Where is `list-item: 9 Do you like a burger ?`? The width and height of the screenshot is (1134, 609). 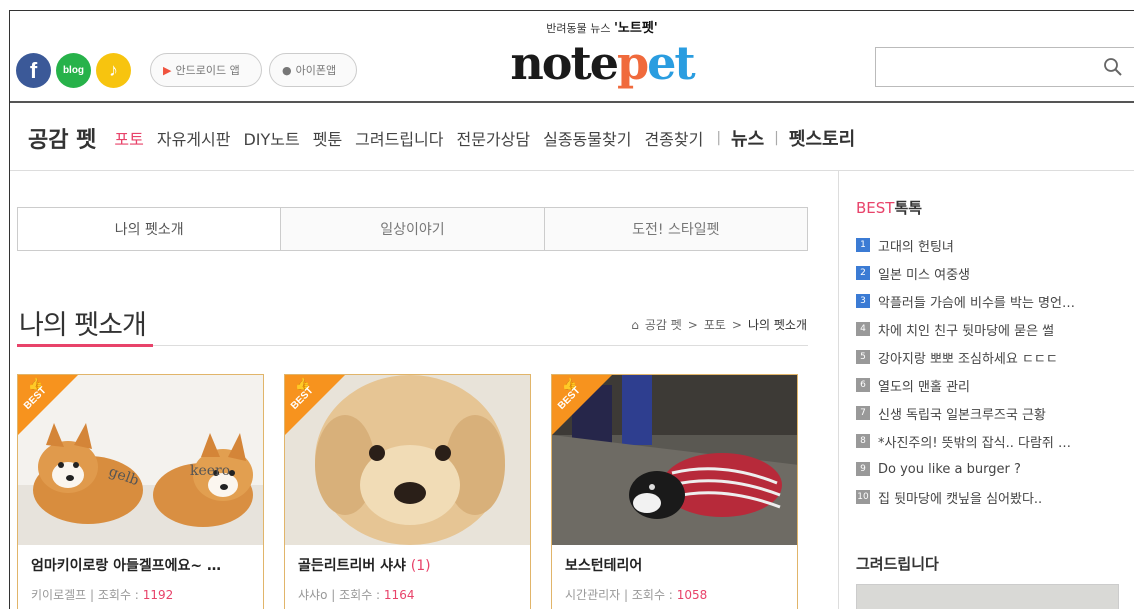
list-item: 9 Do you like a burger ? is located at coordinates (990, 469).